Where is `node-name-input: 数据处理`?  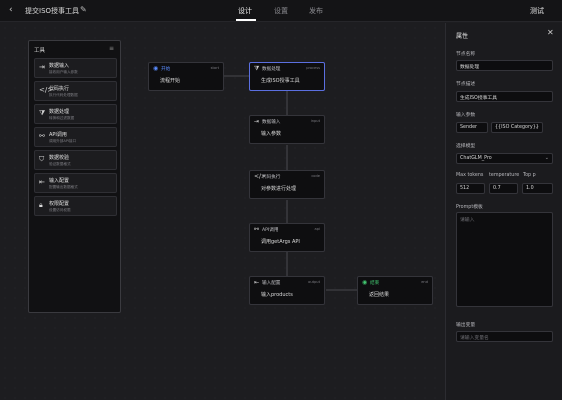
node-name-input: 数据处理 is located at coordinates (504, 65).